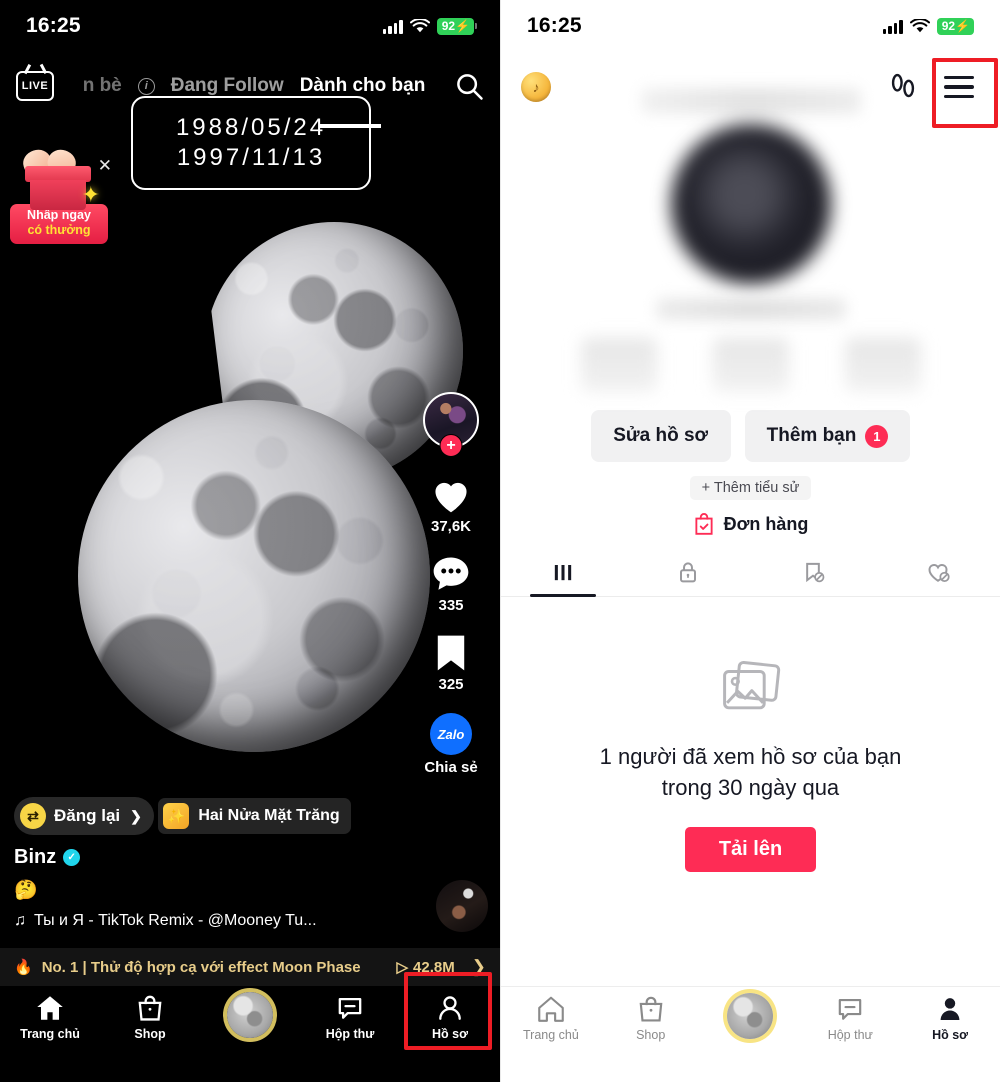 The image size is (1000, 1082). What do you see at coordinates (750, 850) in the screenshot?
I see `upload-button: Tải lên` at bounding box center [750, 850].